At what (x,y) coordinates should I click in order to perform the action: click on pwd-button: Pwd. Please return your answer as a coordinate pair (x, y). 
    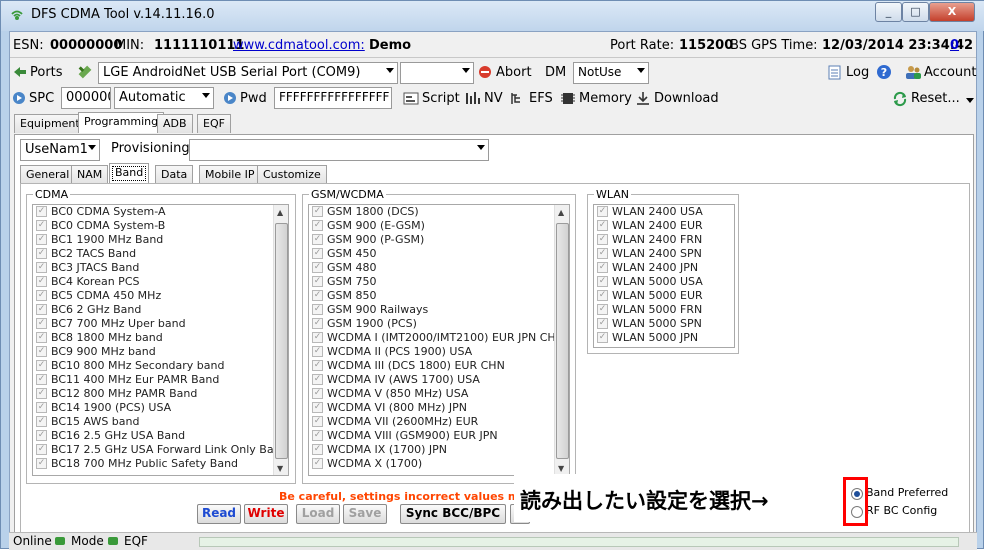
    Looking at the image, I should click on (253, 98).